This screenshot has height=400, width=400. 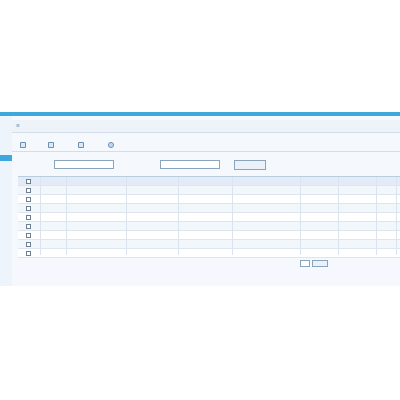 I want to click on edit-button, so click(x=59, y=144).